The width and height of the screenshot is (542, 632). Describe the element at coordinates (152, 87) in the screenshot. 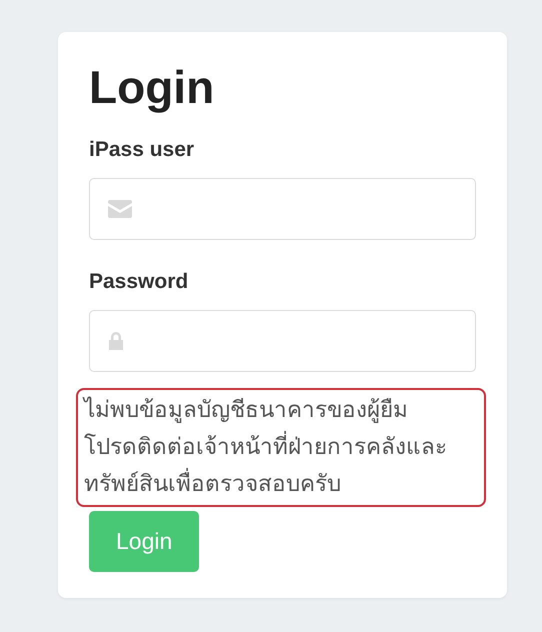

I see `login-title: Login` at that location.